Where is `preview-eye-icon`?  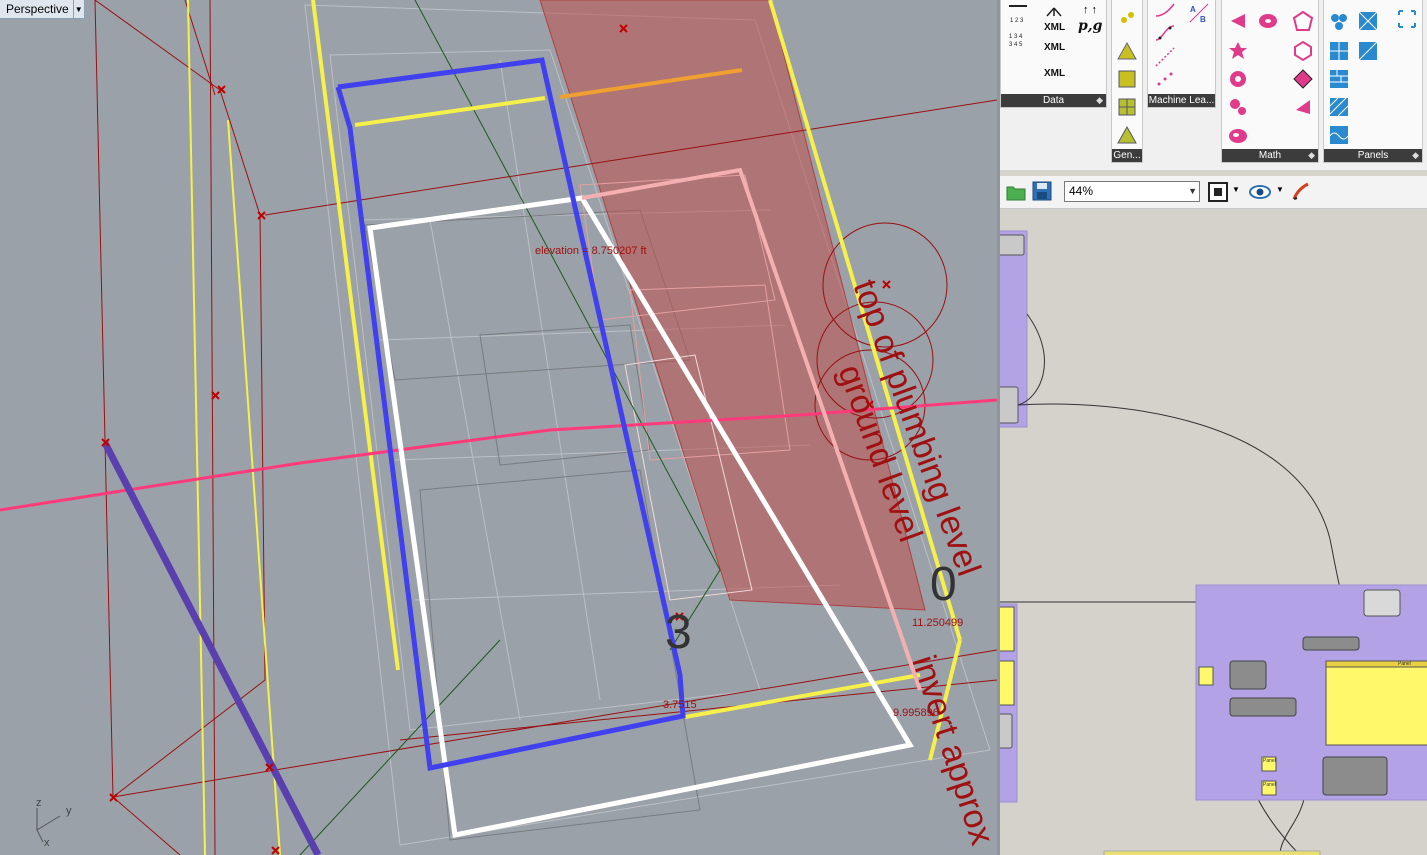 preview-eye-icon is located at coordinates (1260, 192).